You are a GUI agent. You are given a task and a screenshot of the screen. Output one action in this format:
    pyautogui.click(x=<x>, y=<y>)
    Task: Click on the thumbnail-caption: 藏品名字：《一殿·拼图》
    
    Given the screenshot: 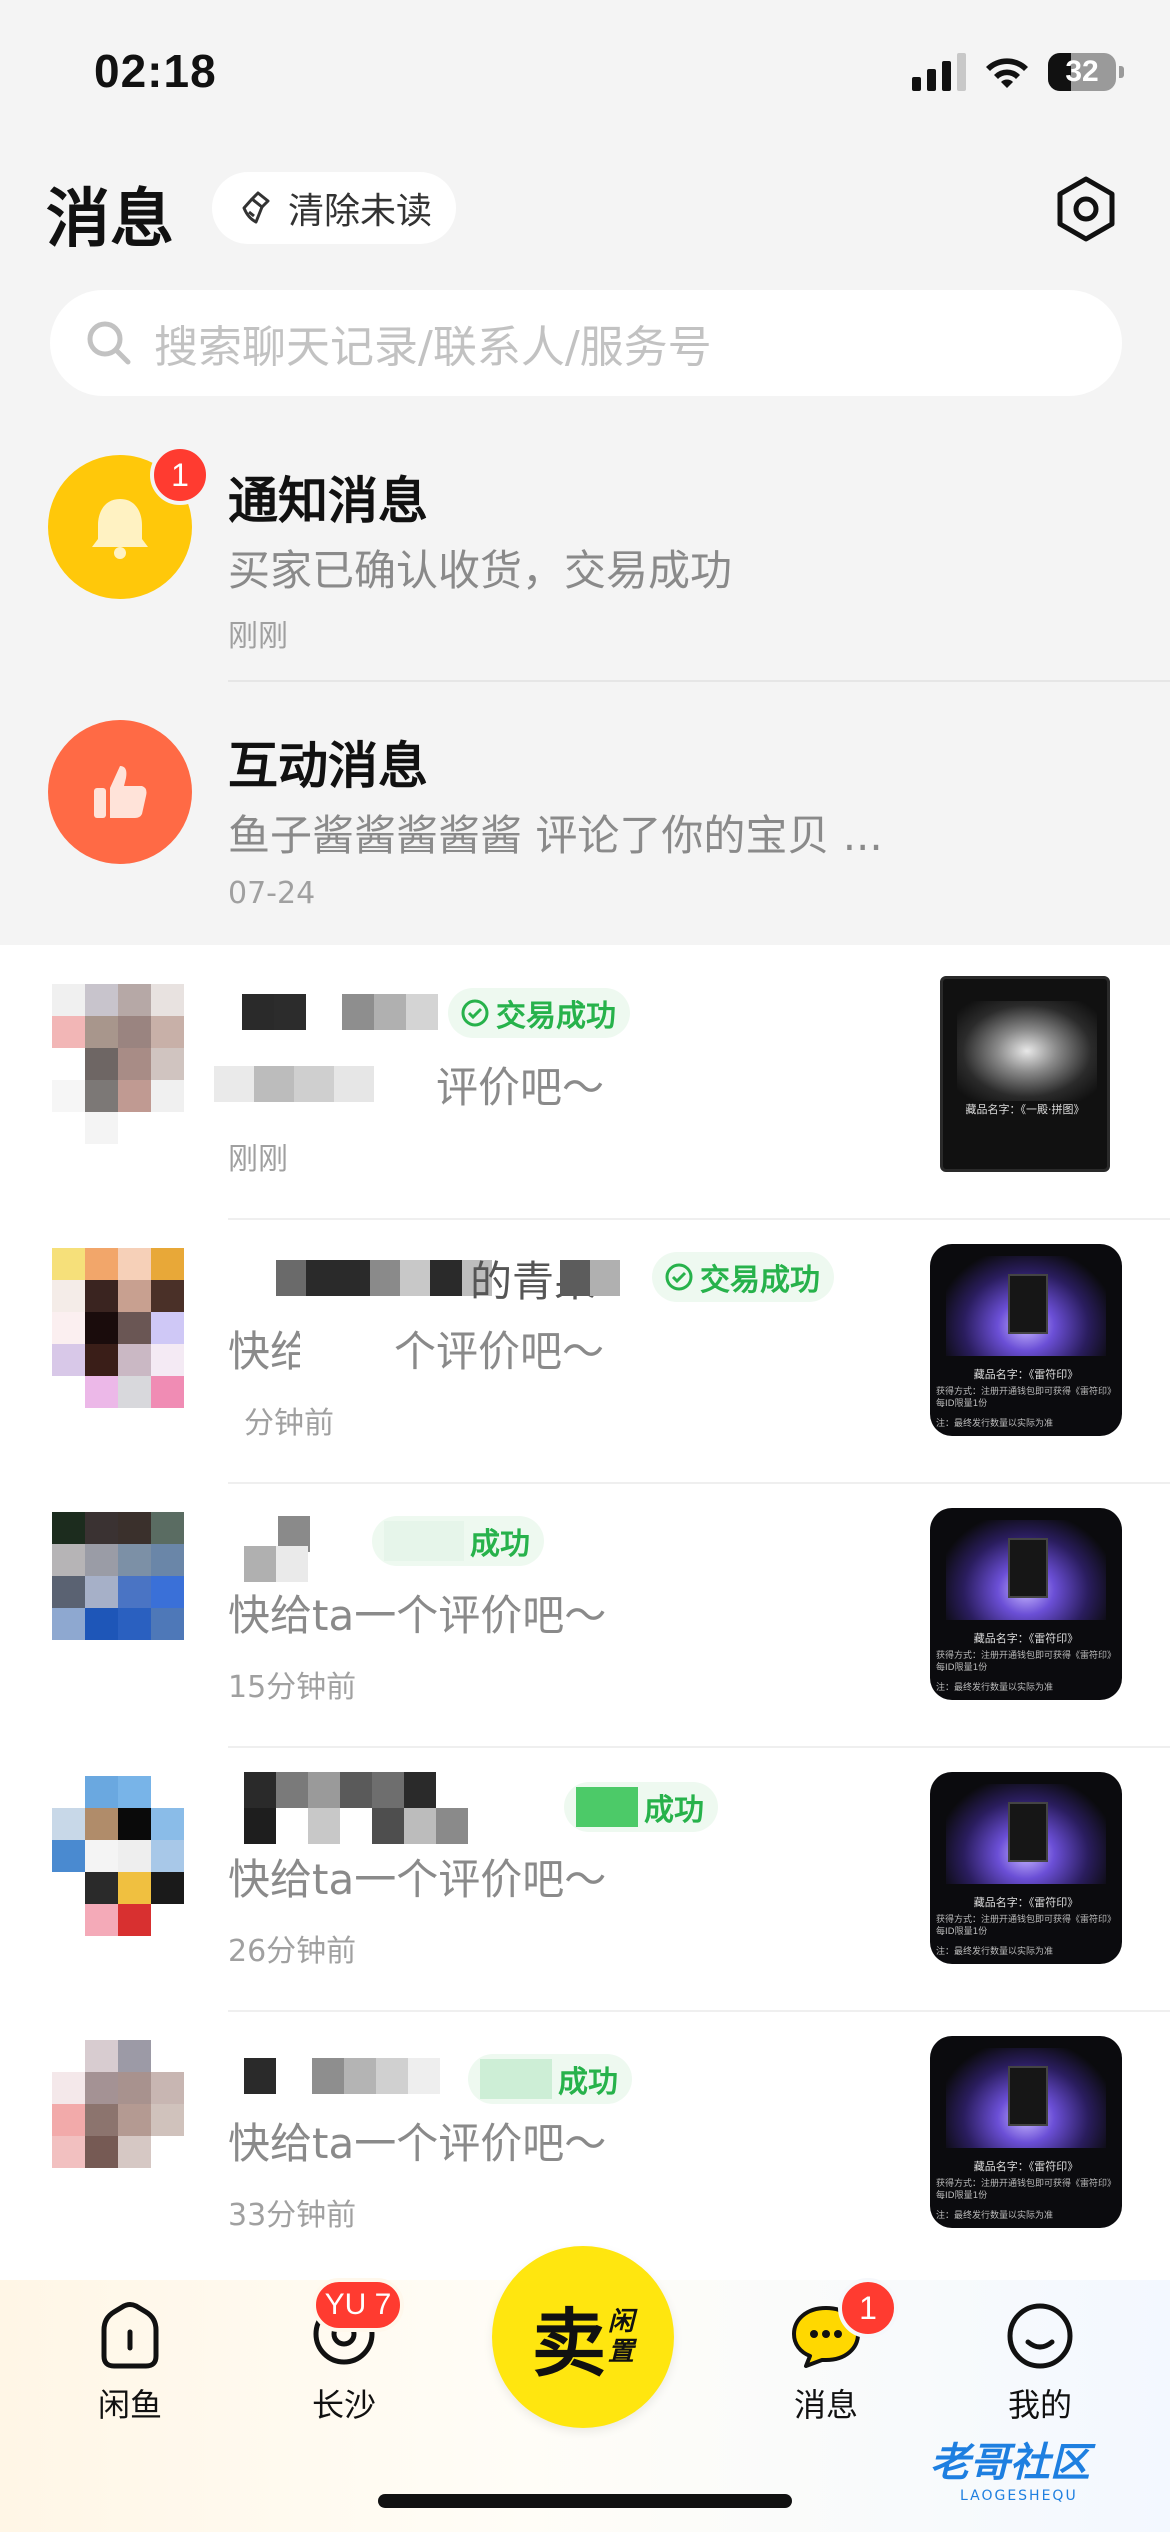 What is the action you would take?
    pyautogui.click(x=1025, y=1109)
    